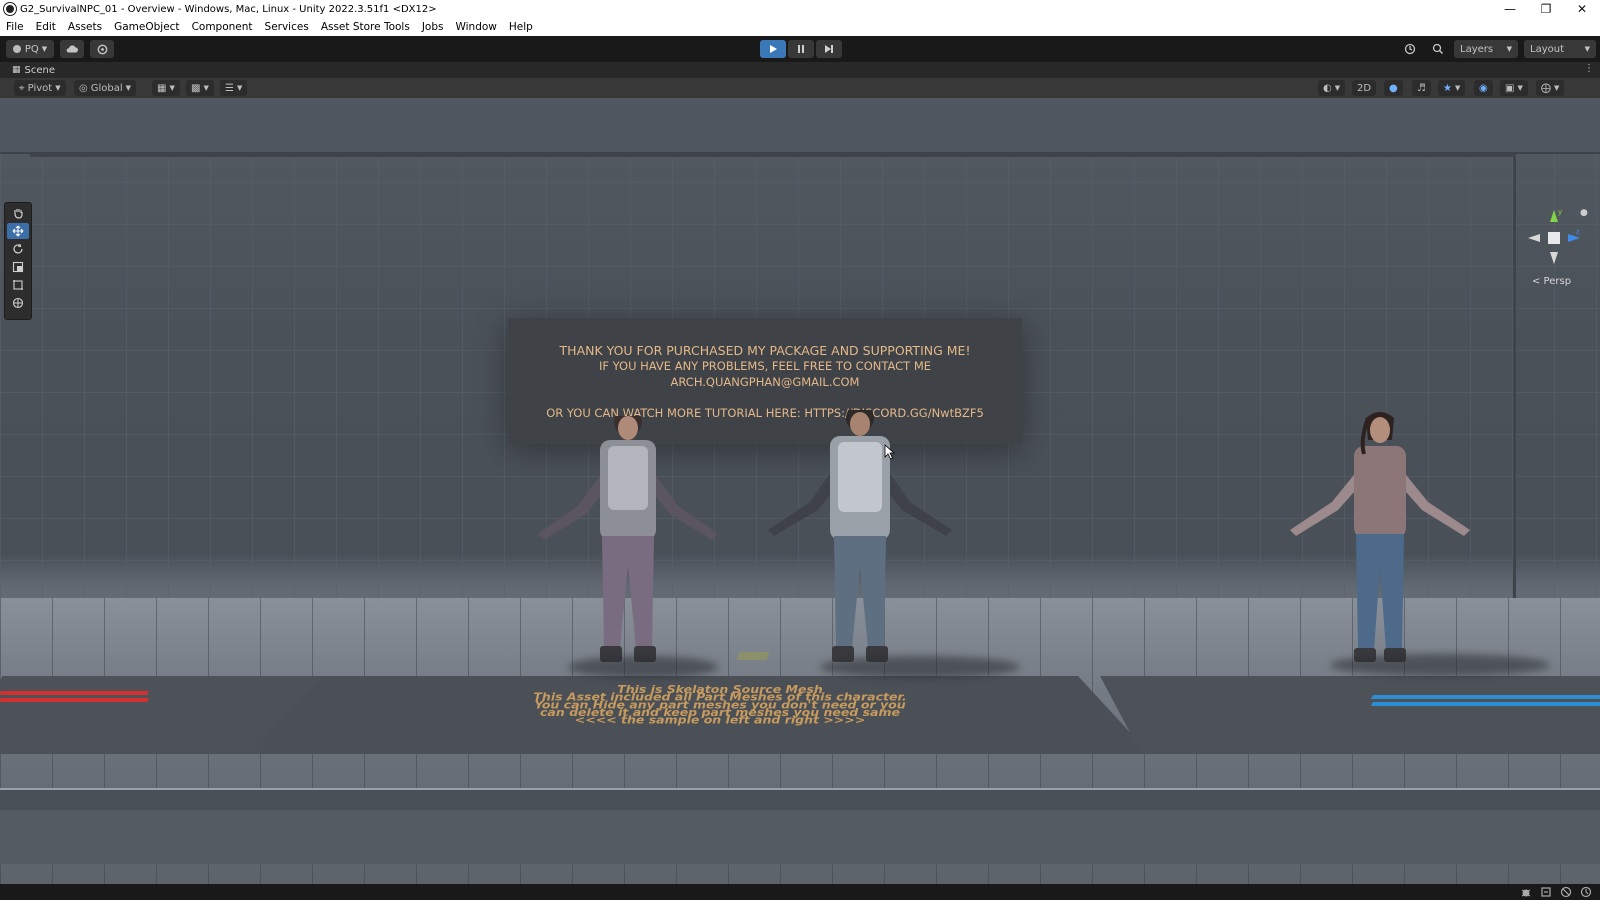  I want to click on svg-text: z, so click(1578, 232).